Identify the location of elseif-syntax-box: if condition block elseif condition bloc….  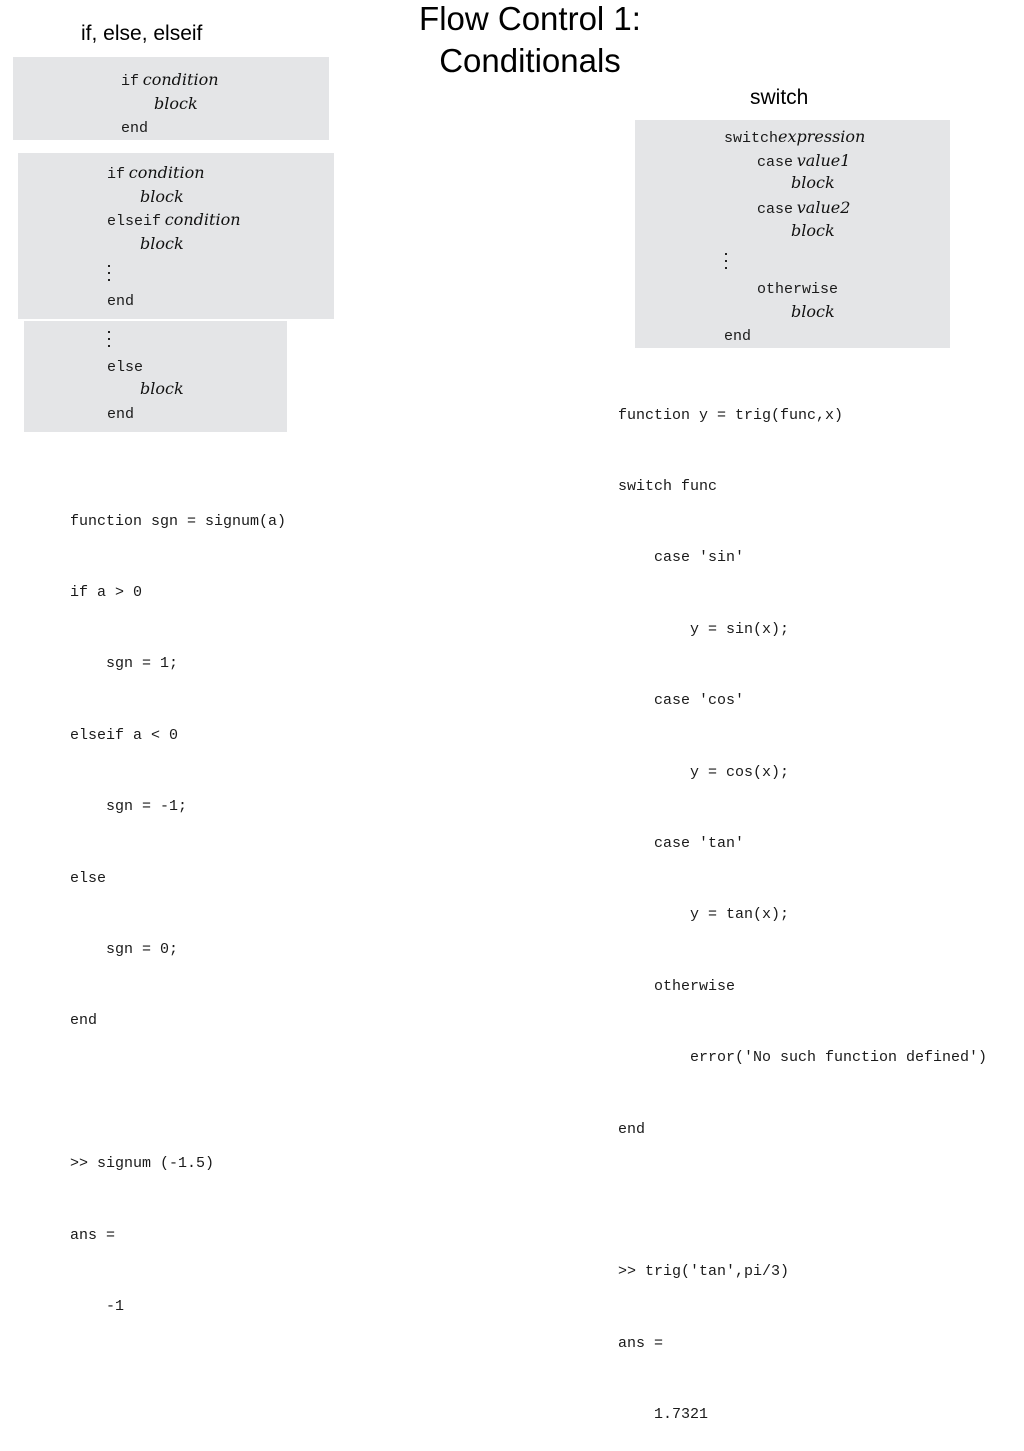
(176, 236).